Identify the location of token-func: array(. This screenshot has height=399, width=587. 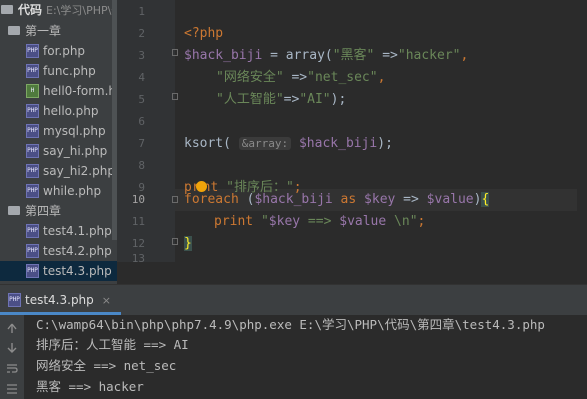
(309, 55).